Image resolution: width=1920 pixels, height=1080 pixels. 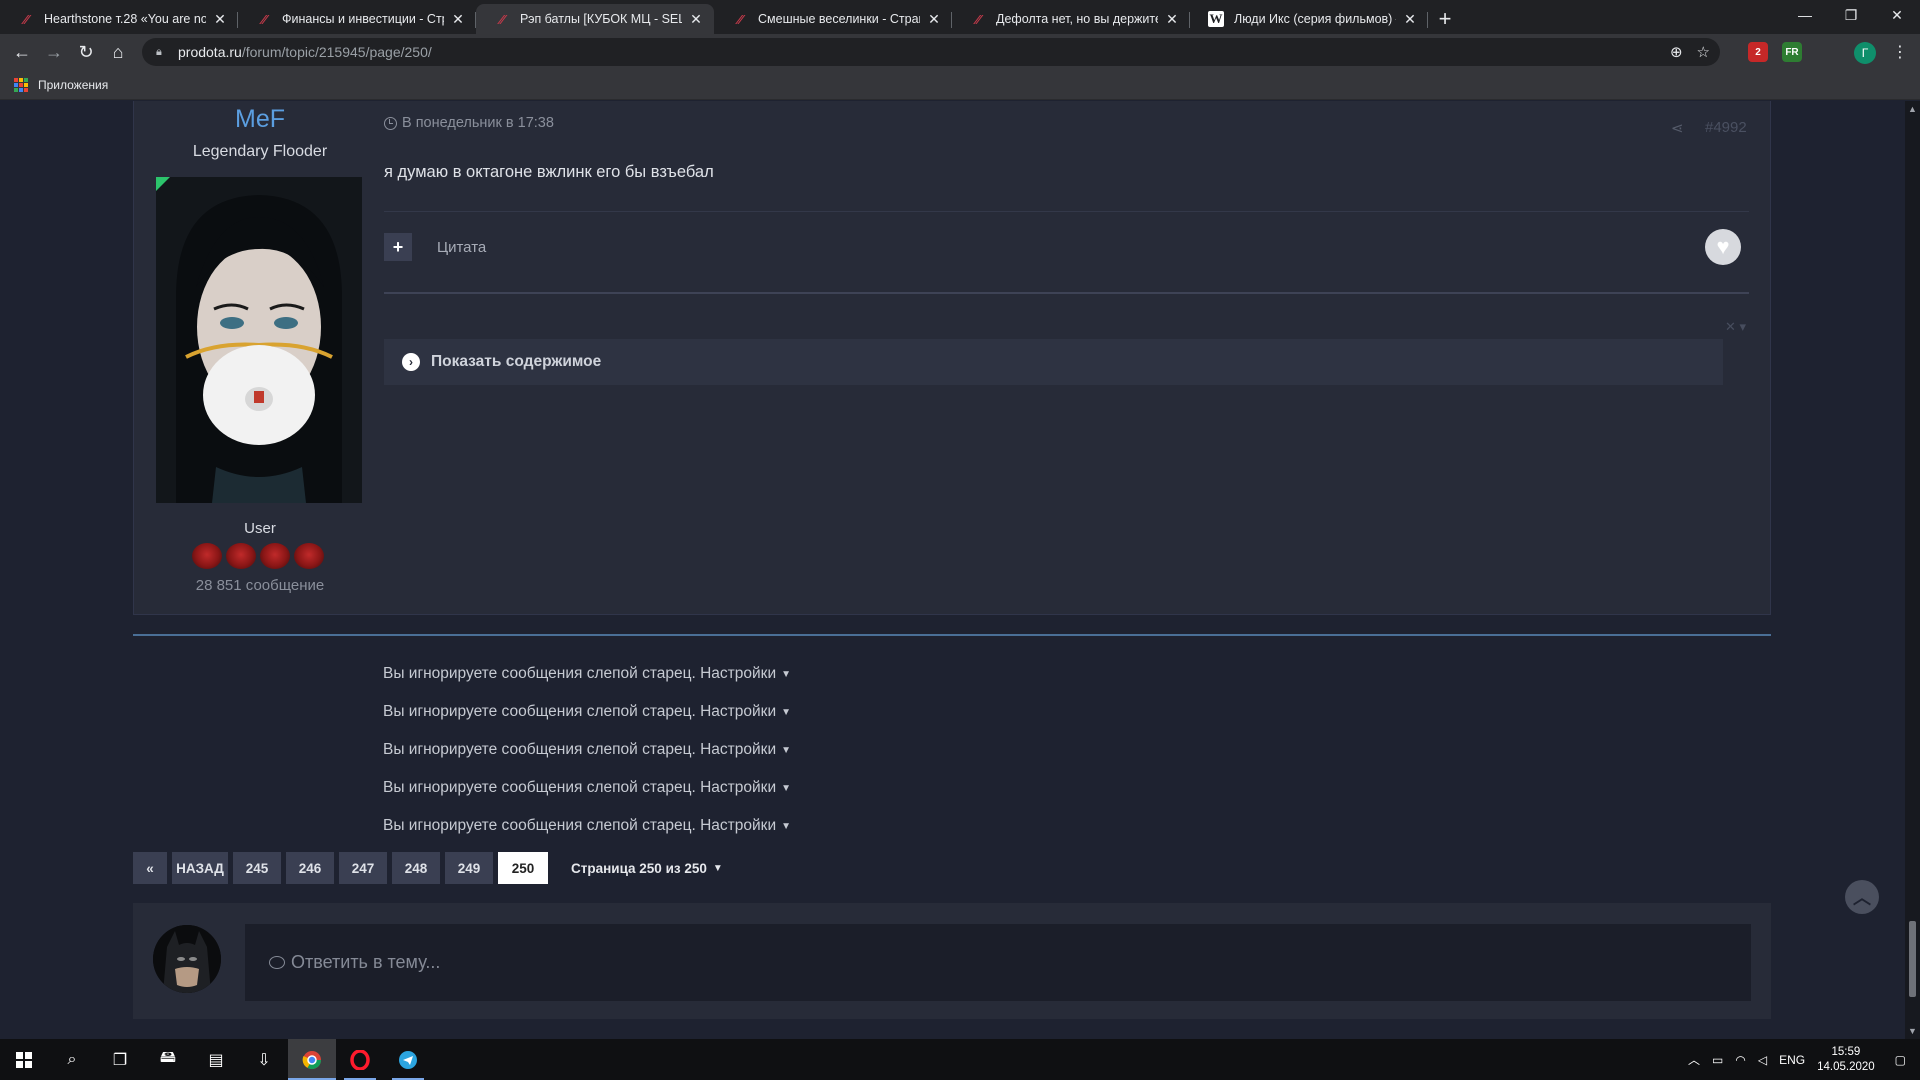 What do you see at coordinates (1735, 327) in the screenshot?
I see `close-signature-icon: ✕ ▾` at bounding box center [1735, 327].